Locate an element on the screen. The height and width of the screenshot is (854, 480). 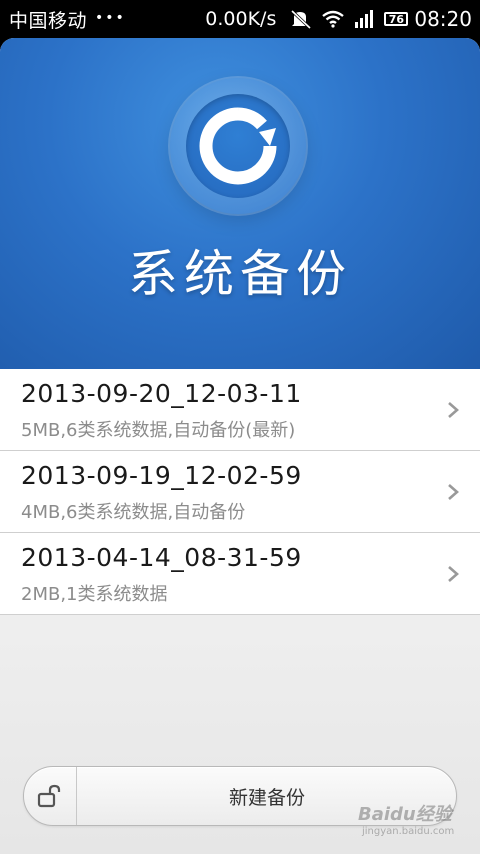
battery-icon: 76 is located at coordinates (396, 19).